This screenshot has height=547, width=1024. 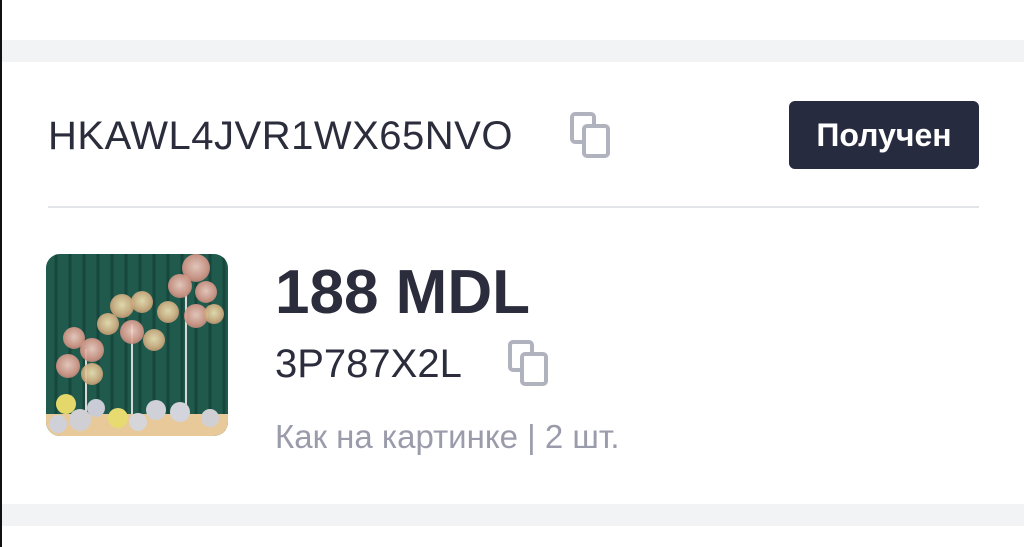 I want to click on item-price: 188 MDL, so click(x=402, y=292).